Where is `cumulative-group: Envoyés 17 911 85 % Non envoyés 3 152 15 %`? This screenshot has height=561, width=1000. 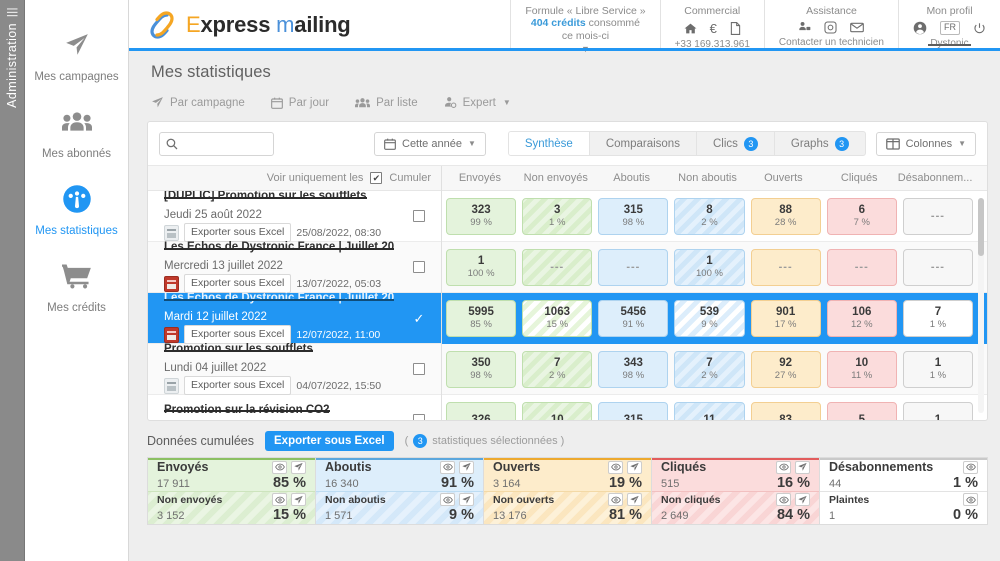 cumulative-group: Envoyés 17 911 85 % Non envoyés 3 152 15 % is located at coordinates (232, 491).